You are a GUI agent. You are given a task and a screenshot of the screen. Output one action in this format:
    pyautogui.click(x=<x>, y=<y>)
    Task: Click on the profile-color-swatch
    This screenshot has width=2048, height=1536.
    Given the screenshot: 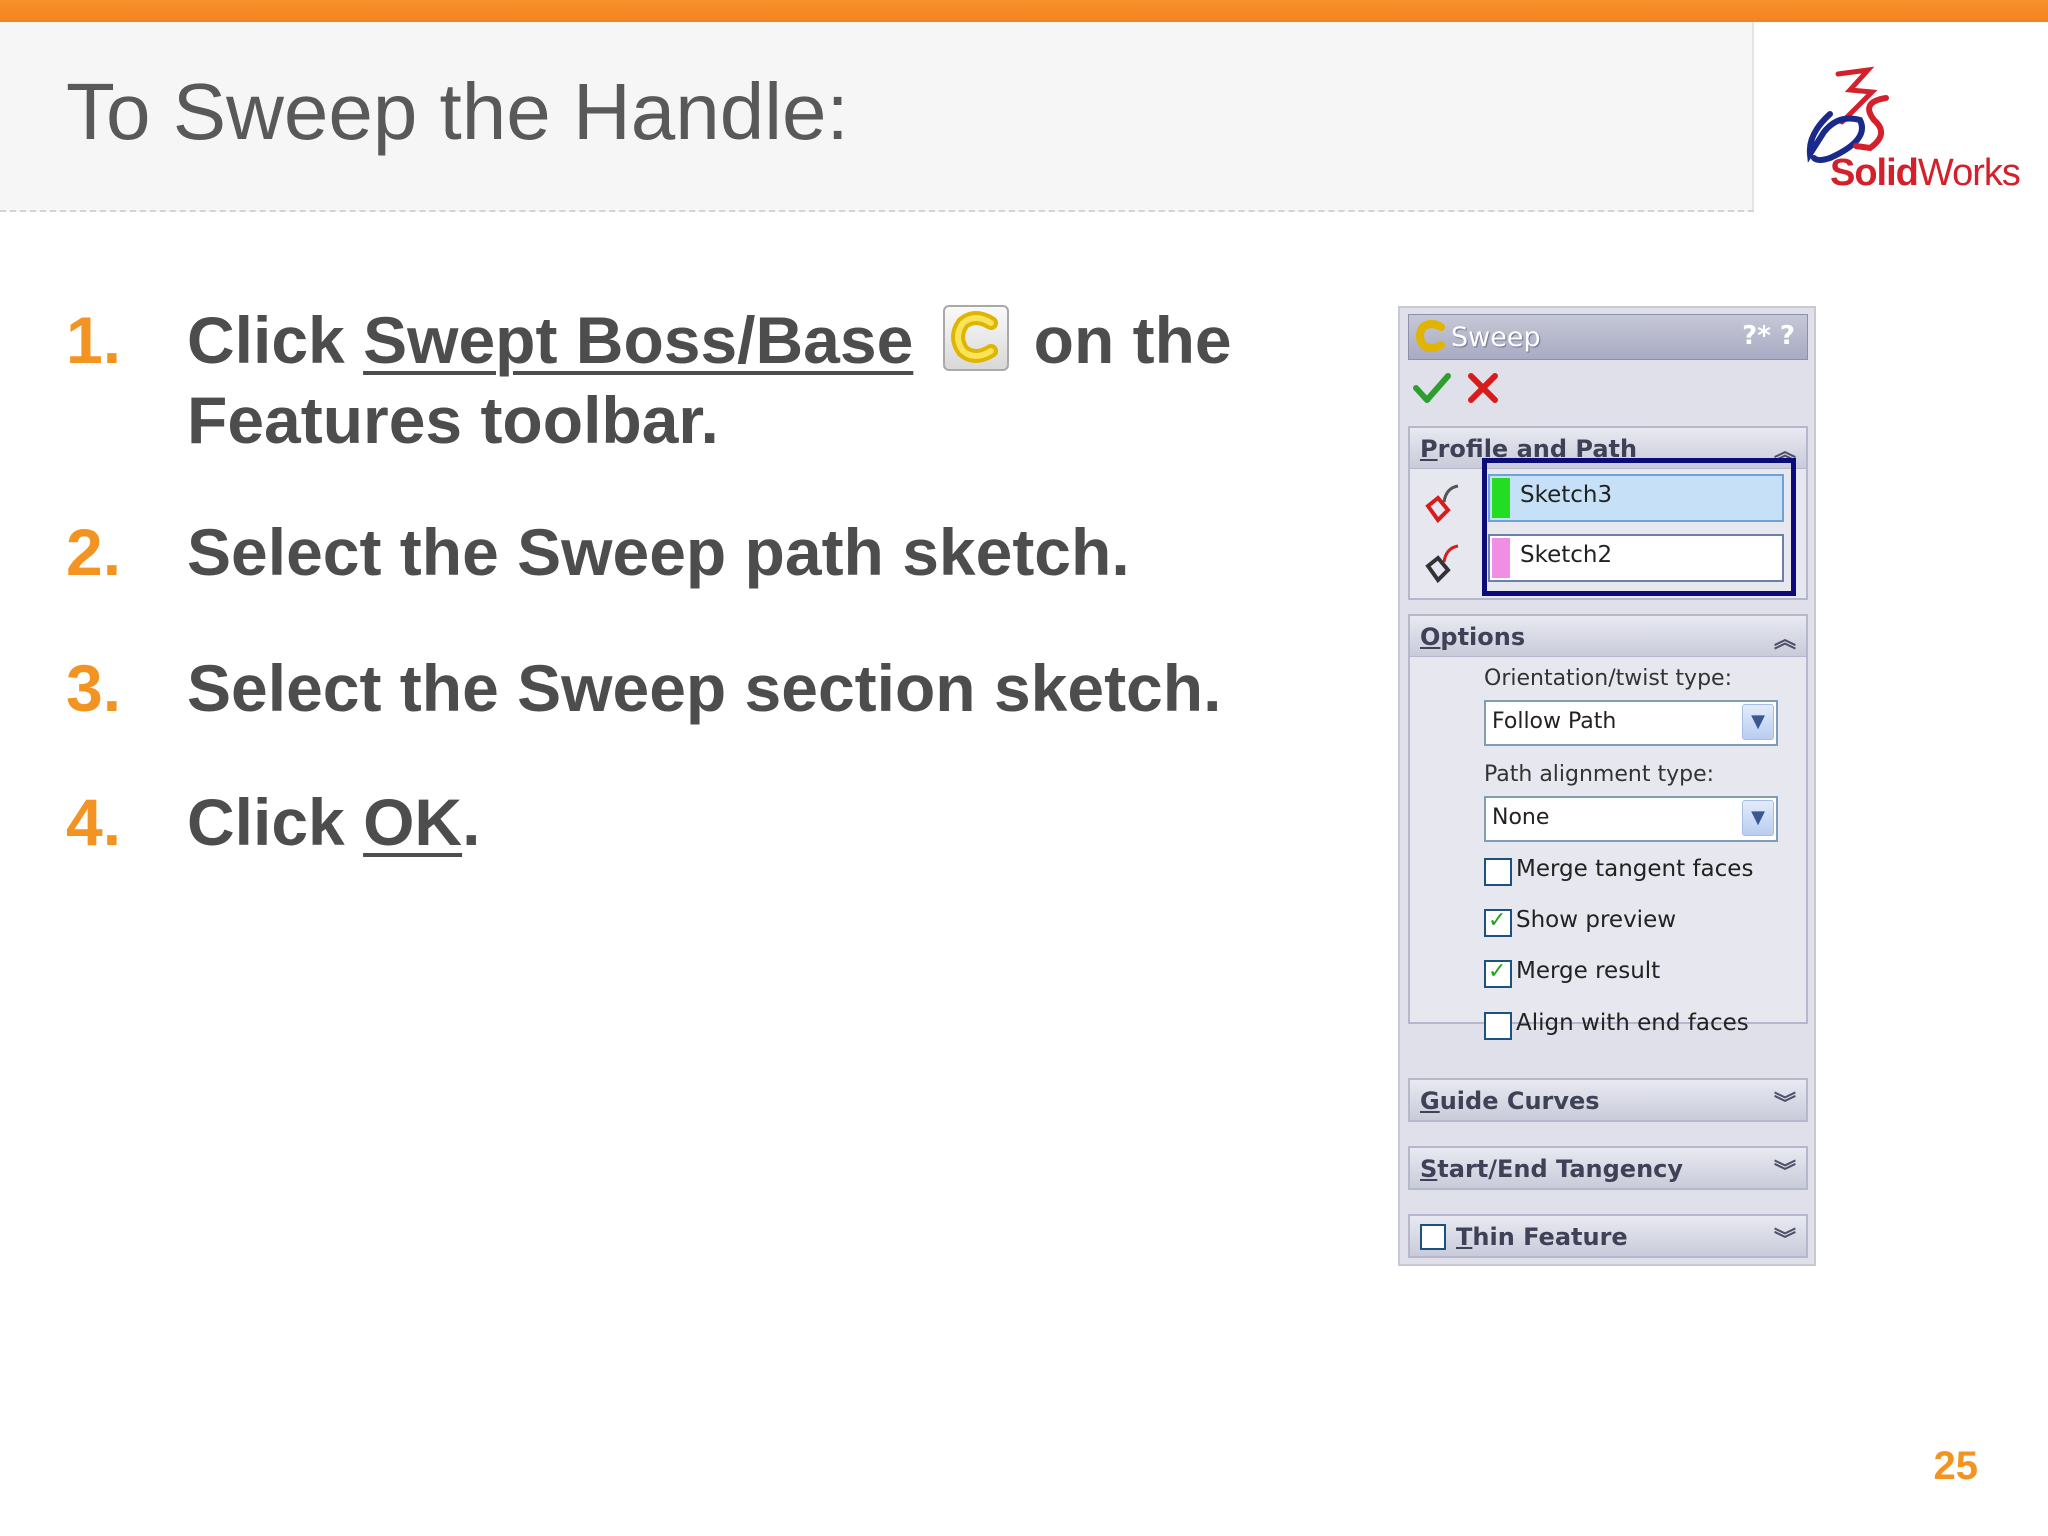 What is the action you would take?
    pyautogui.click(x=1501, y=498)
    